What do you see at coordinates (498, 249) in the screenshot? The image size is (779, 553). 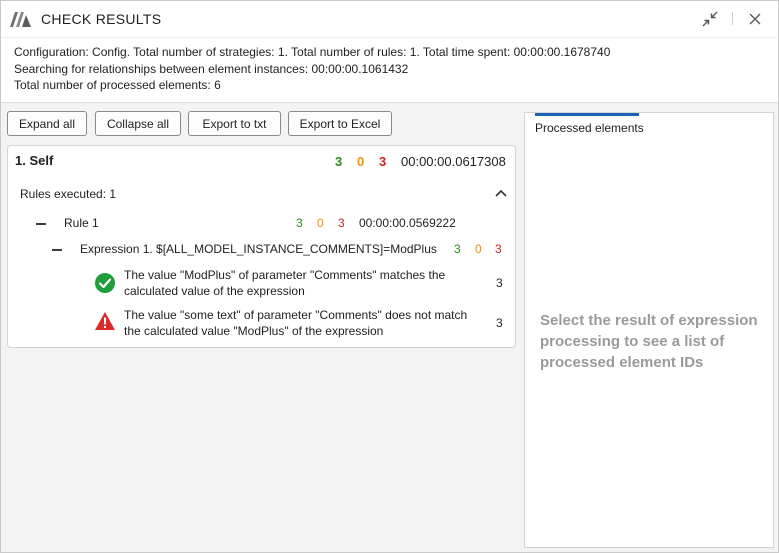 I see `expression-error-count: 3` at bounding box center [498, 249].